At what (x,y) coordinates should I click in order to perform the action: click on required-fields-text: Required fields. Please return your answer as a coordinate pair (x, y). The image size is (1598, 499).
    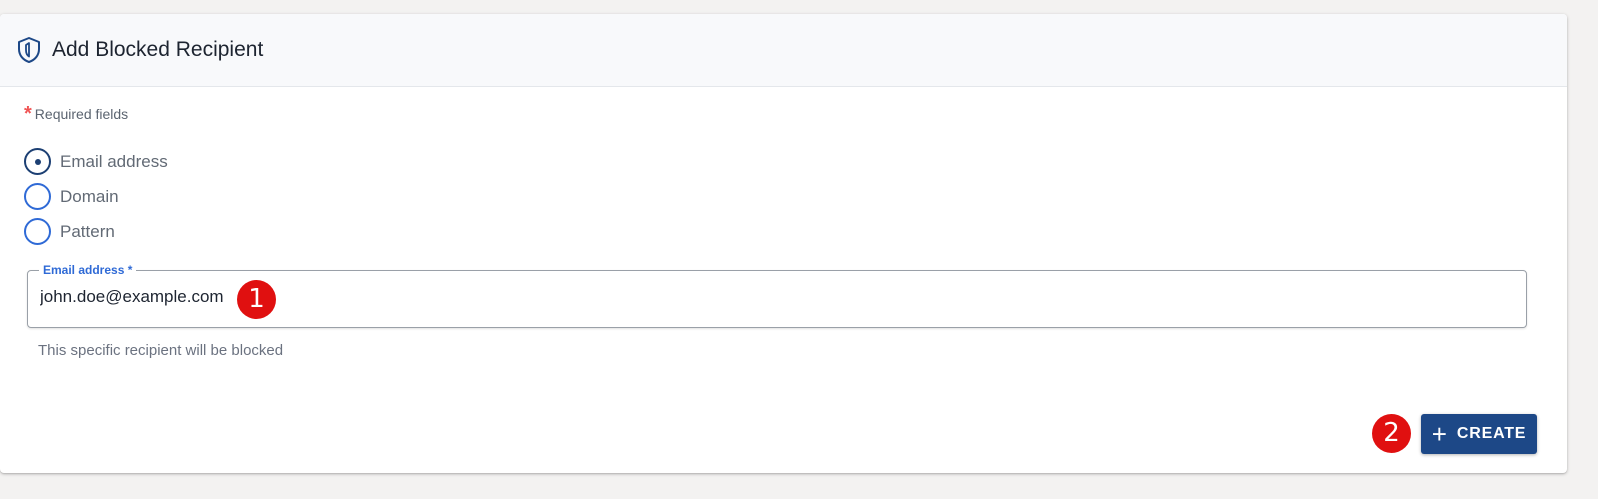
    Looking at the image, I should click on (81, 114).